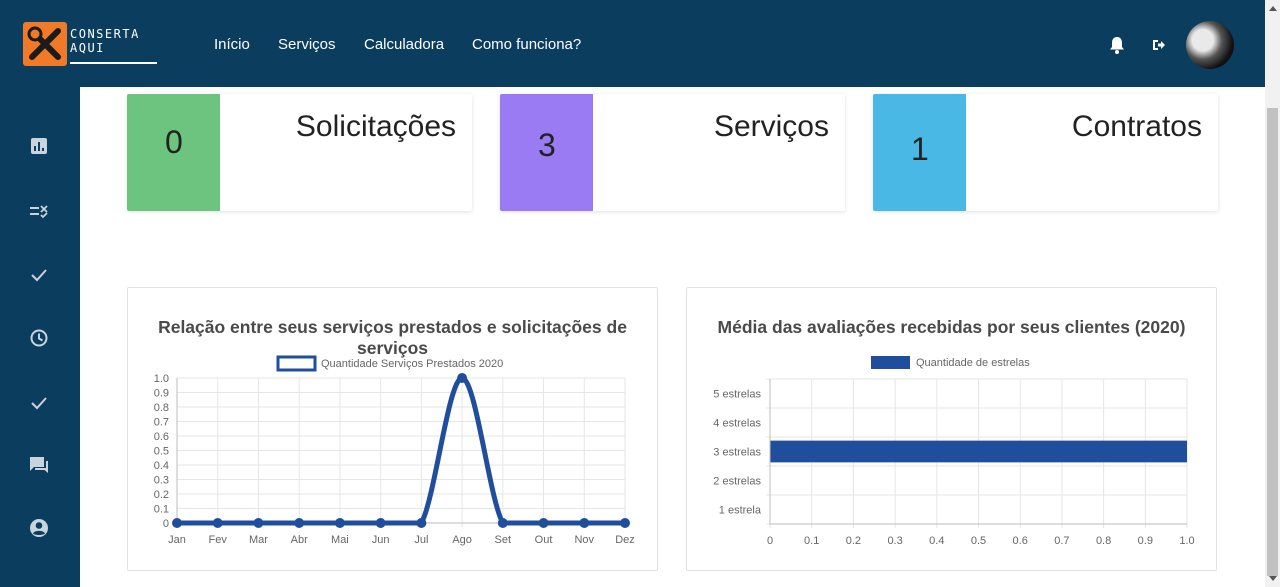 This screenshot has width=1280, height=587. Describe the element at coordinates (39, 146) in the screenshot. I see `chart-icon` at that location.